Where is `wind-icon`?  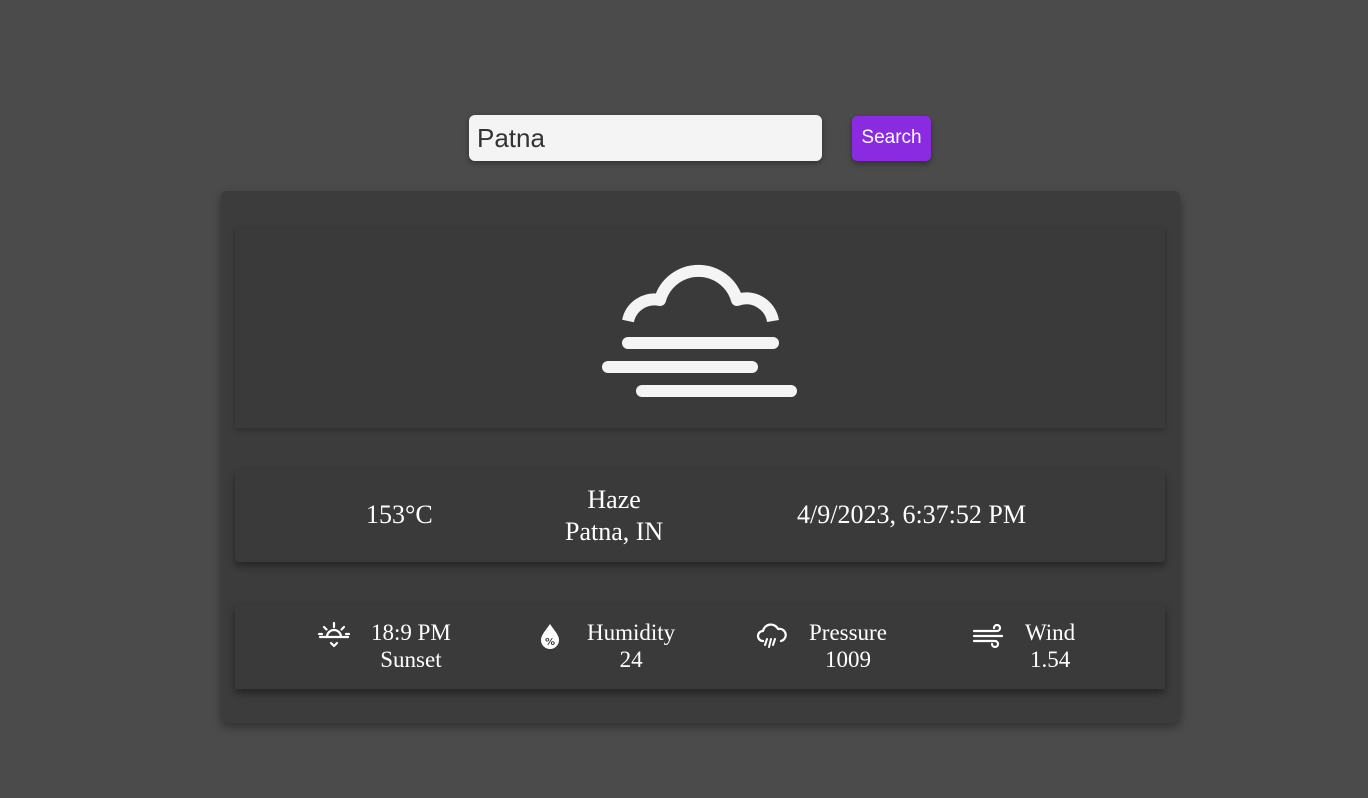
wind-icon is located at coordinates (988, 636).